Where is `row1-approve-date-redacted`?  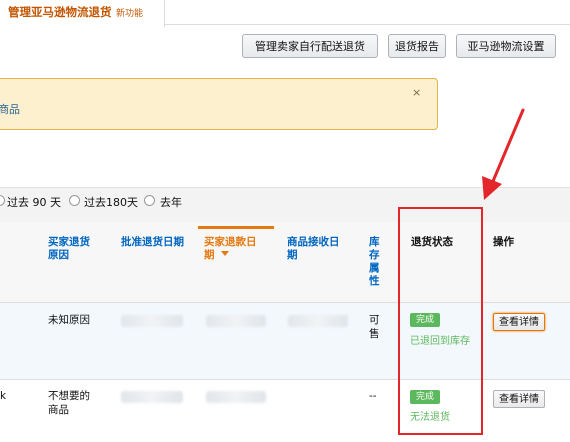 row1-approve-date-redacted is located at coordinates (152, 321).